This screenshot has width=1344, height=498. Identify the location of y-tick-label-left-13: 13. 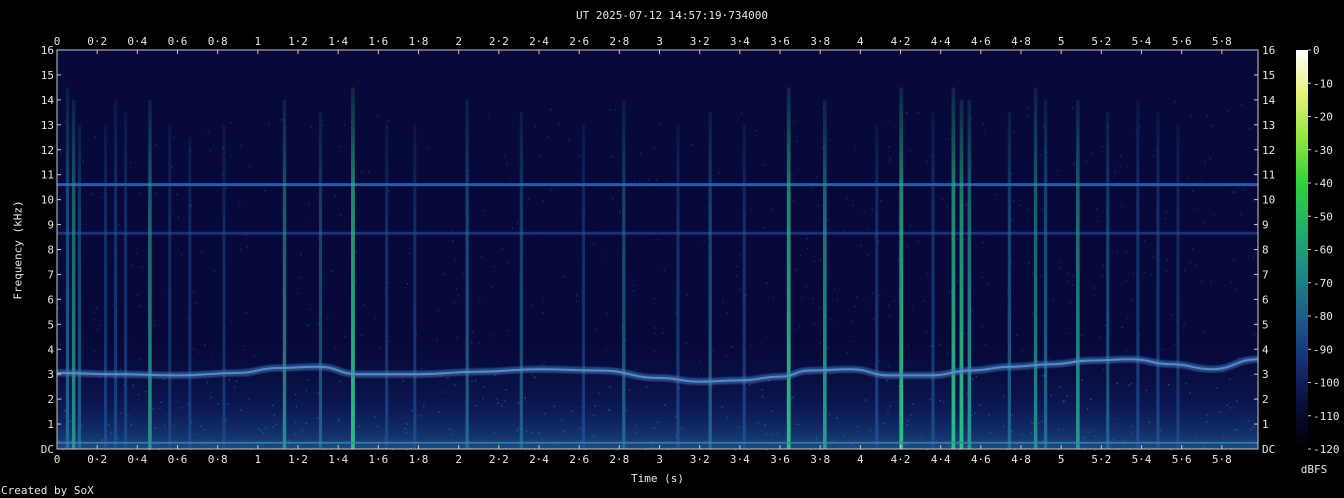
(47, 125).